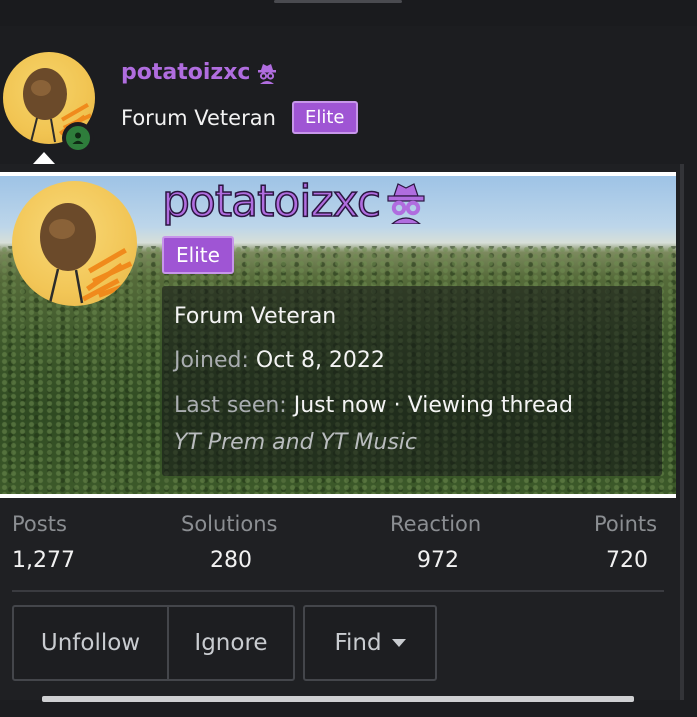 This screenshot has height=717, width=697. Describe the element at coordinates (358, 643) in the screenshot. I see `find-button-label: Find` at that location.